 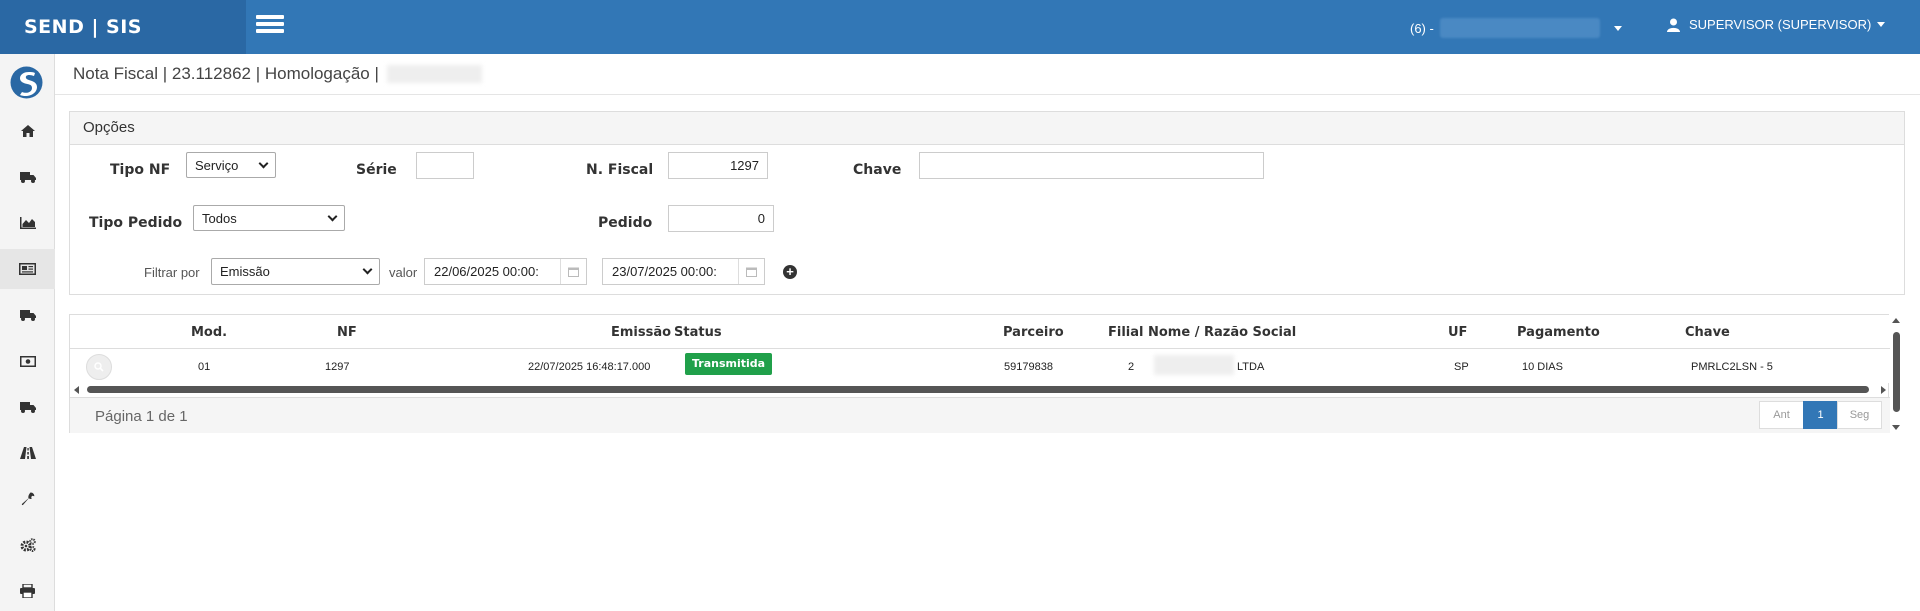 I want to click on company-name-redacted, so click(x=1519, y=28).